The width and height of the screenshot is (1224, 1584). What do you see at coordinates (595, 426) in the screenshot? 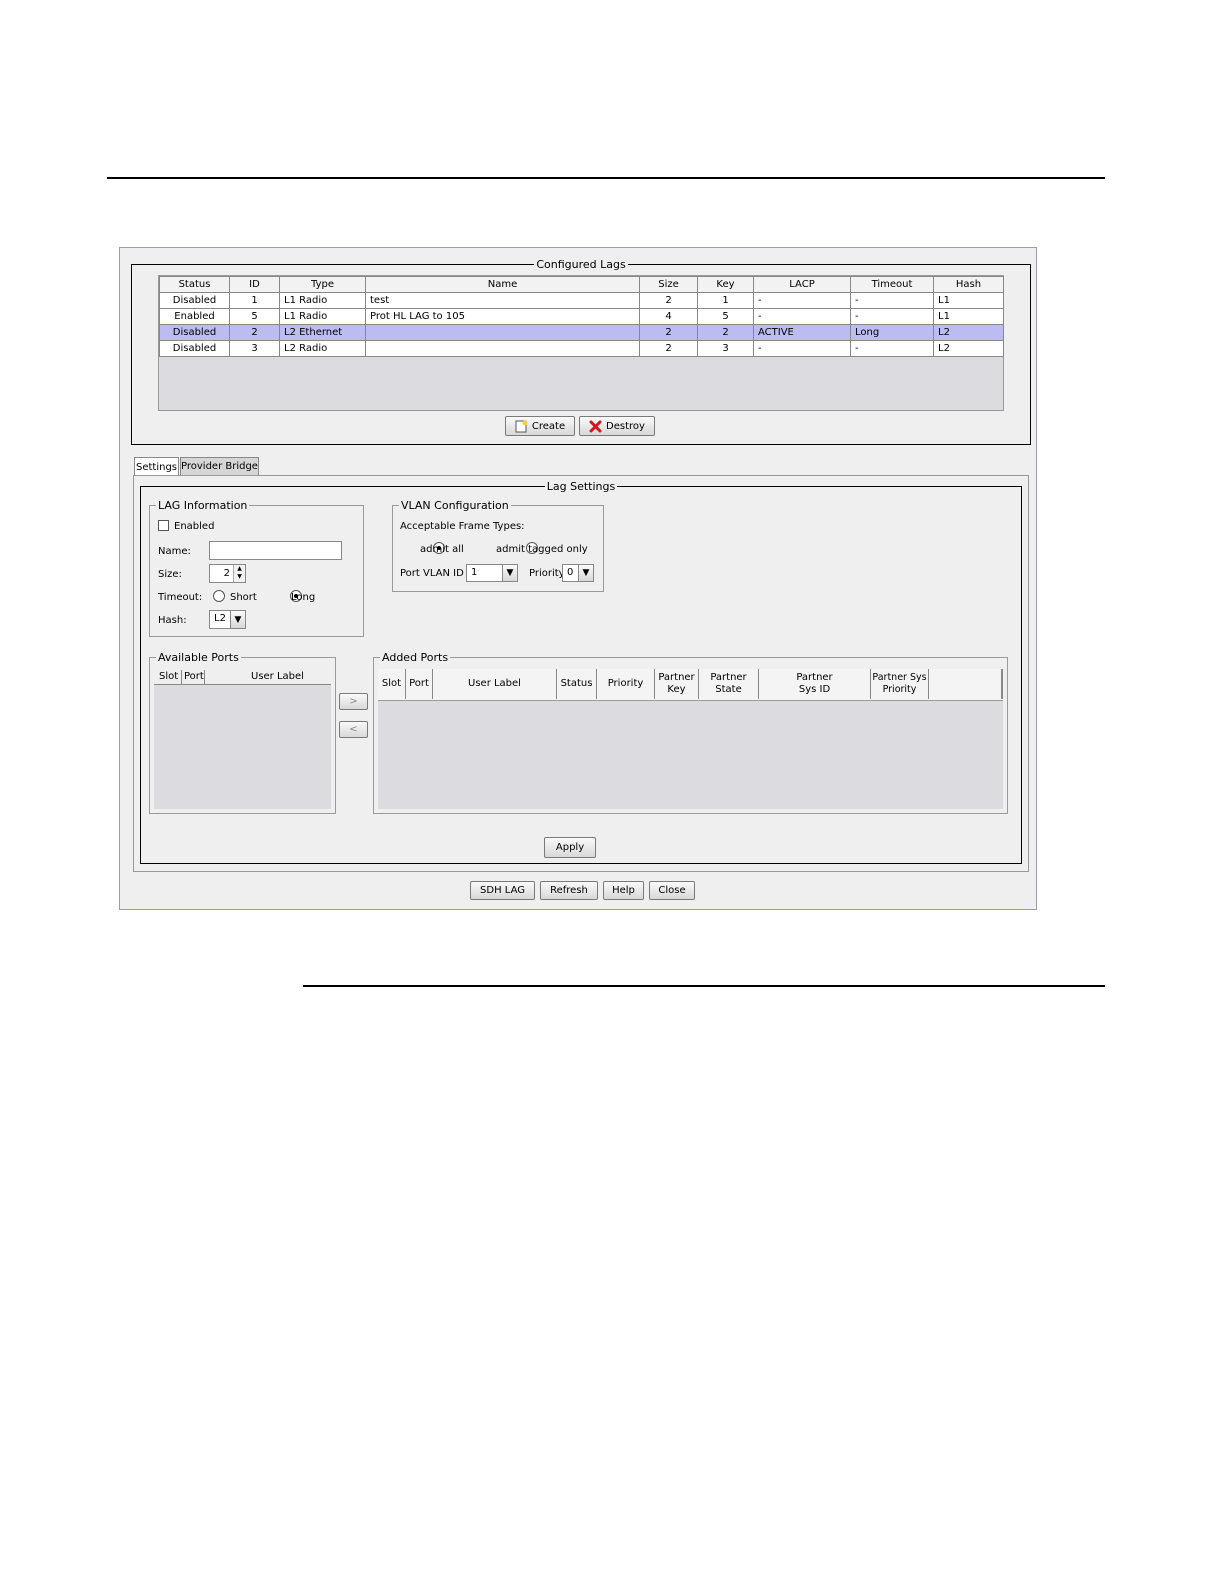
I see `red-x-icon` at bounding box center [595, 426].